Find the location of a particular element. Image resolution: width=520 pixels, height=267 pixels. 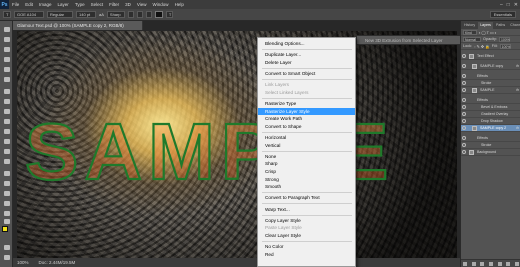

lock-icons: ▫ ✎ ✥ 🔒 is located at coordinates (482, 46).